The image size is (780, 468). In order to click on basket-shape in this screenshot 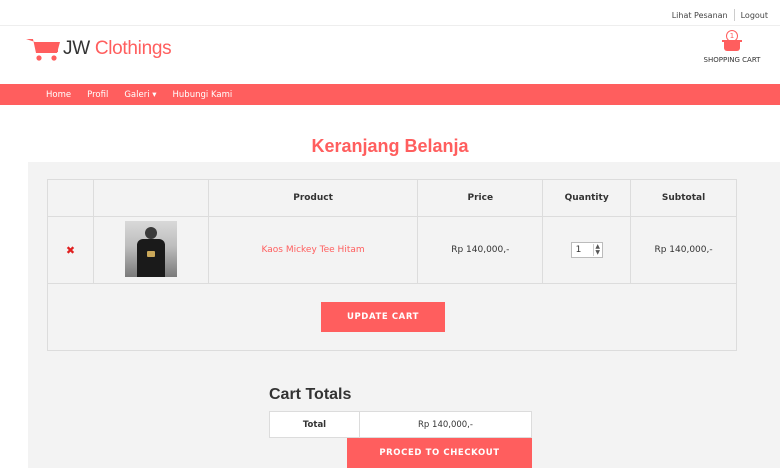, I will do `click(732, 45)`.